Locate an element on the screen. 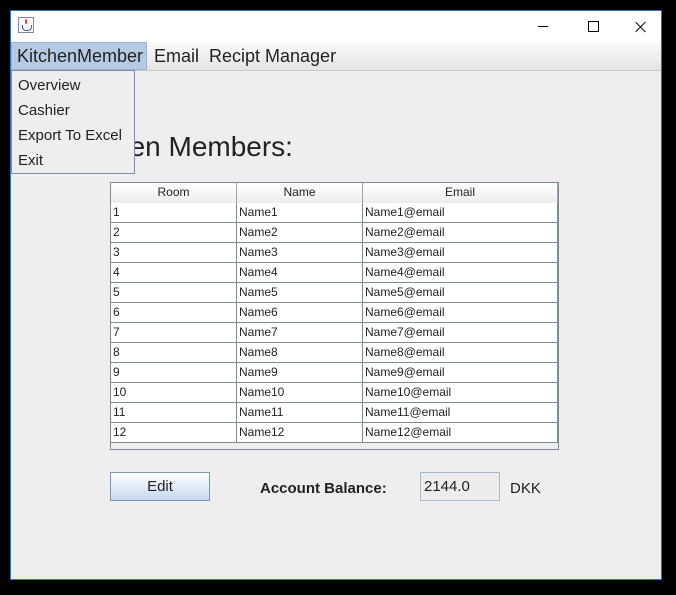 This screenshot has width=676, height=595. cell-room: 12 is located at coordinates (174, 433).